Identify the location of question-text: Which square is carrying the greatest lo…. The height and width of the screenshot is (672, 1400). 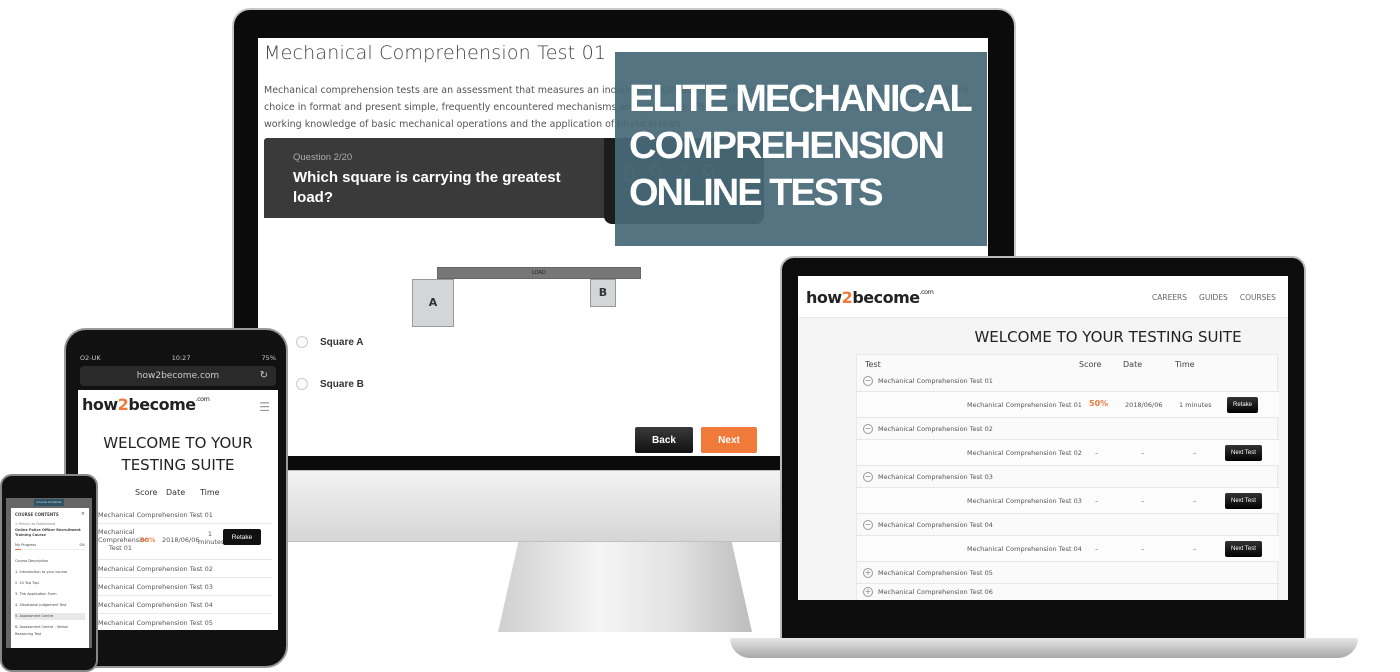
(427, 187).